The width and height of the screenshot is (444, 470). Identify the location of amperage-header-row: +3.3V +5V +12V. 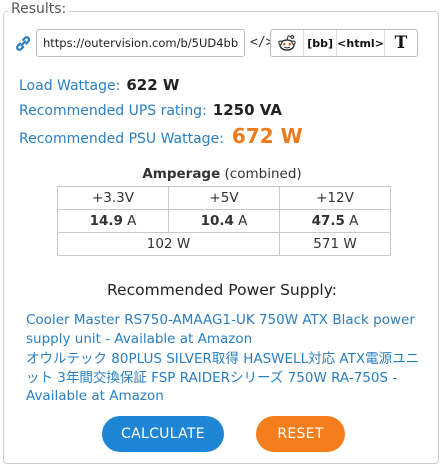
(224, 198).